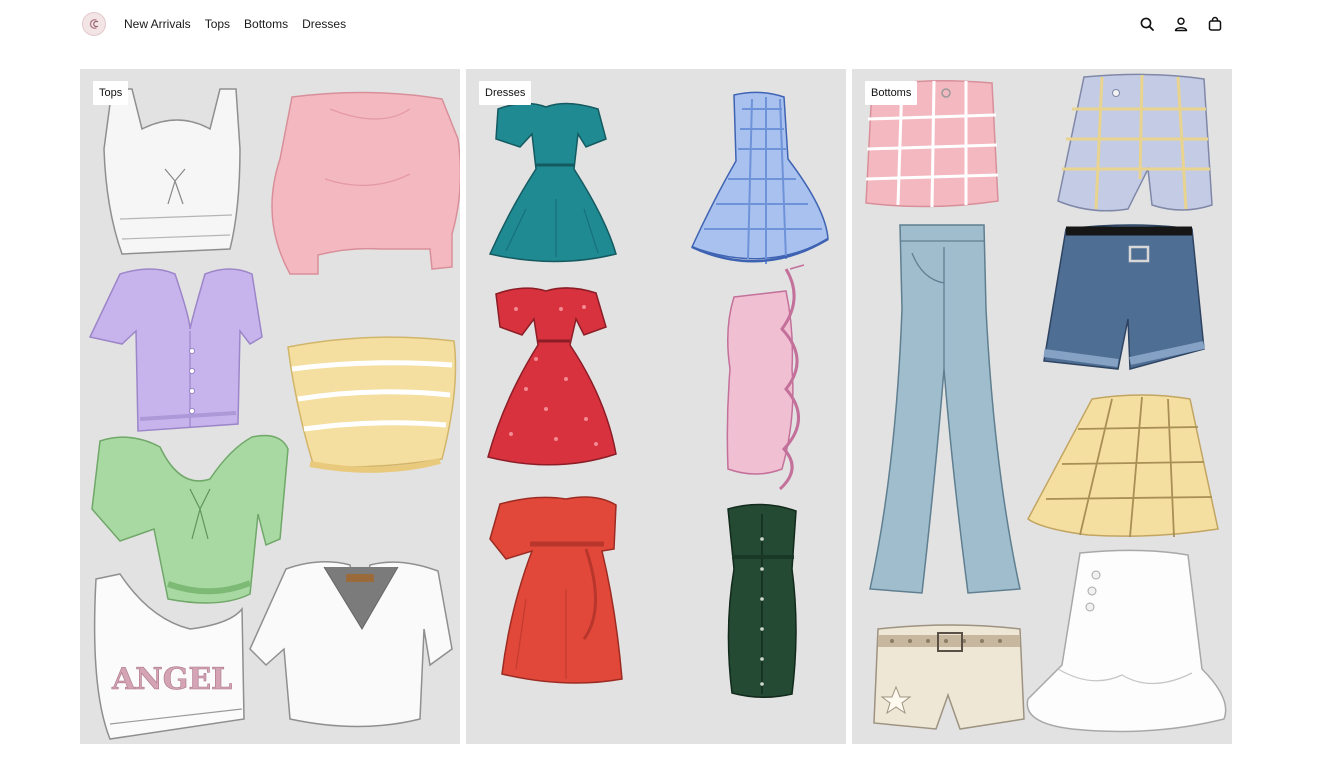 The width and height of the screenshot is (1317, 760). Describe the element at coordinates (658, 24) in the screenshot. I see `site-header: New Arrivals Tops Bottoms Dresses` at that location.